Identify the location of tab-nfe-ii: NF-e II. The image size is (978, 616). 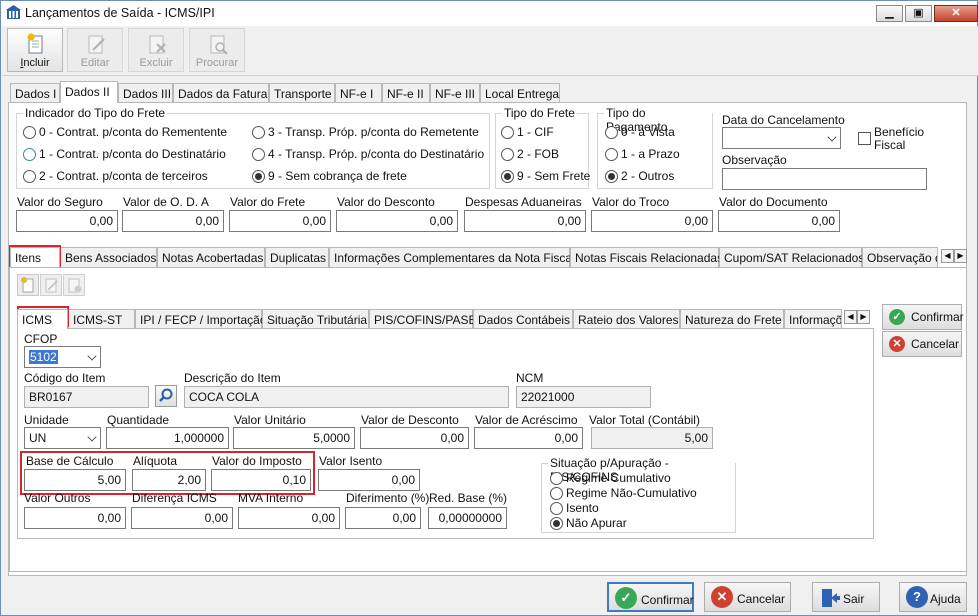
(406, 93).